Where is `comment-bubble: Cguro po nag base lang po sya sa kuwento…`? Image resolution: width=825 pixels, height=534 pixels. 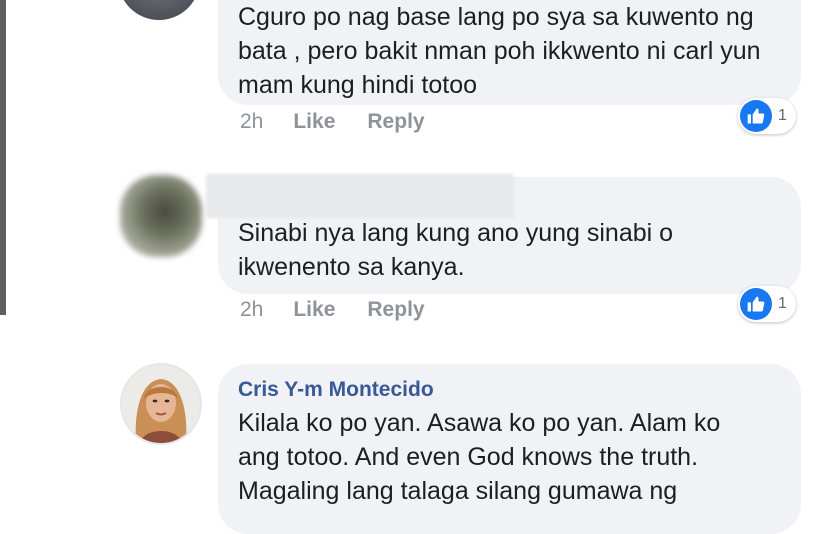 comment-bubble: Cguro po nag base lang po sya sa kuwento… is located at coordinates (509, 52).